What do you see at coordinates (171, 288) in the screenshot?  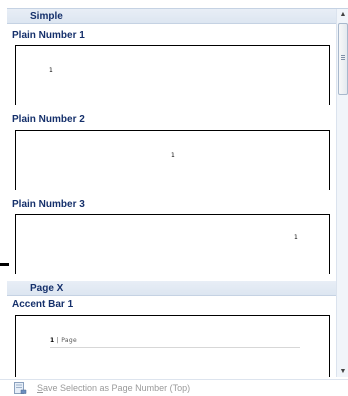 I see `section-header-page-x: Page X` at bounding box center [171, 288].